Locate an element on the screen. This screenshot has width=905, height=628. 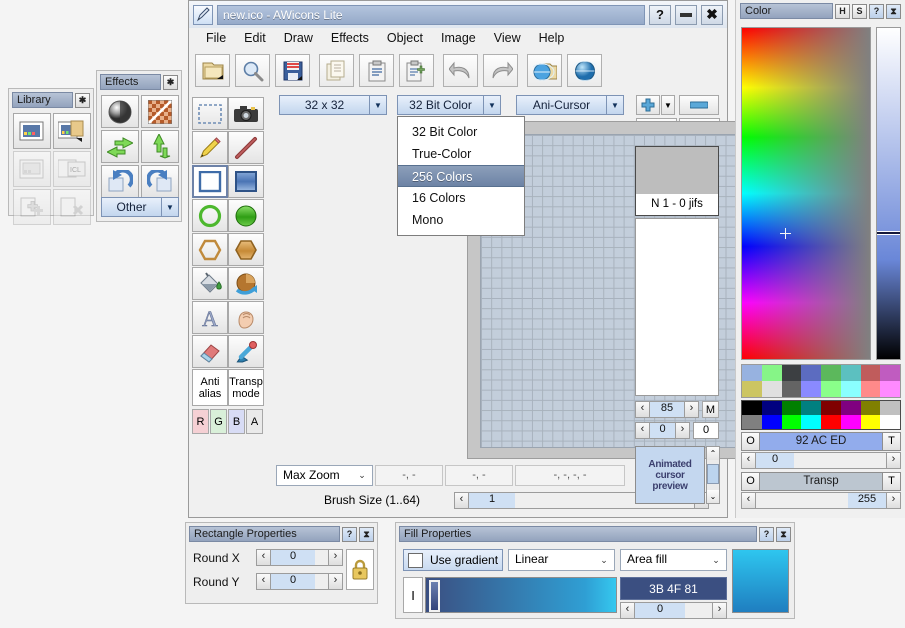
globe-button is located at coordinates (584, 70).